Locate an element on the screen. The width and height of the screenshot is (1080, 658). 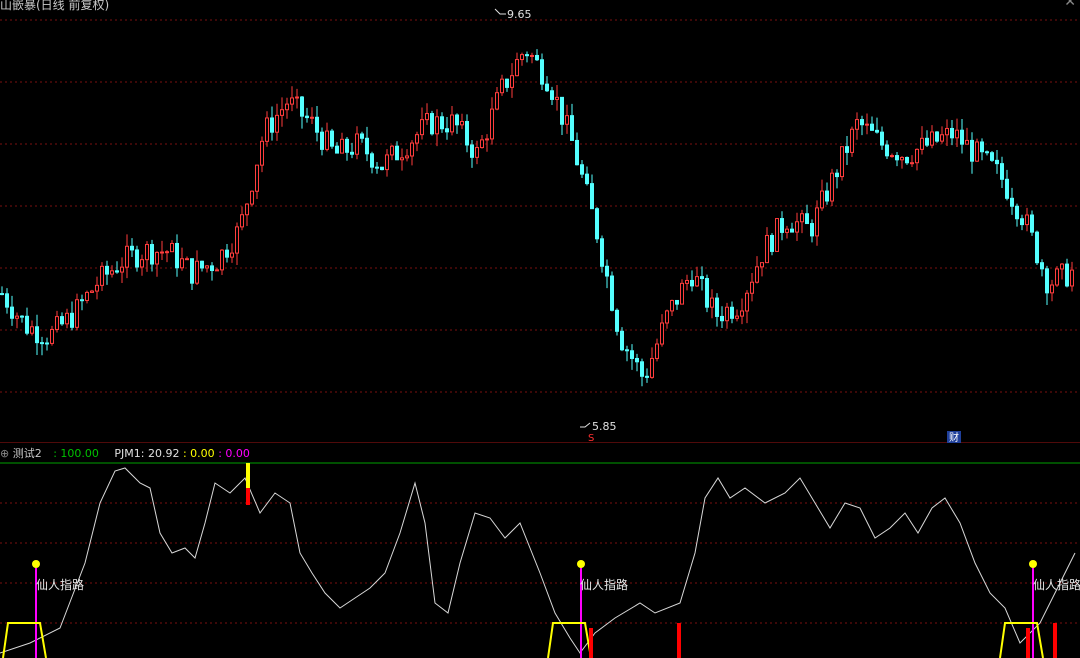
close-icon: ✕ is located at coordinates (1070, 5).